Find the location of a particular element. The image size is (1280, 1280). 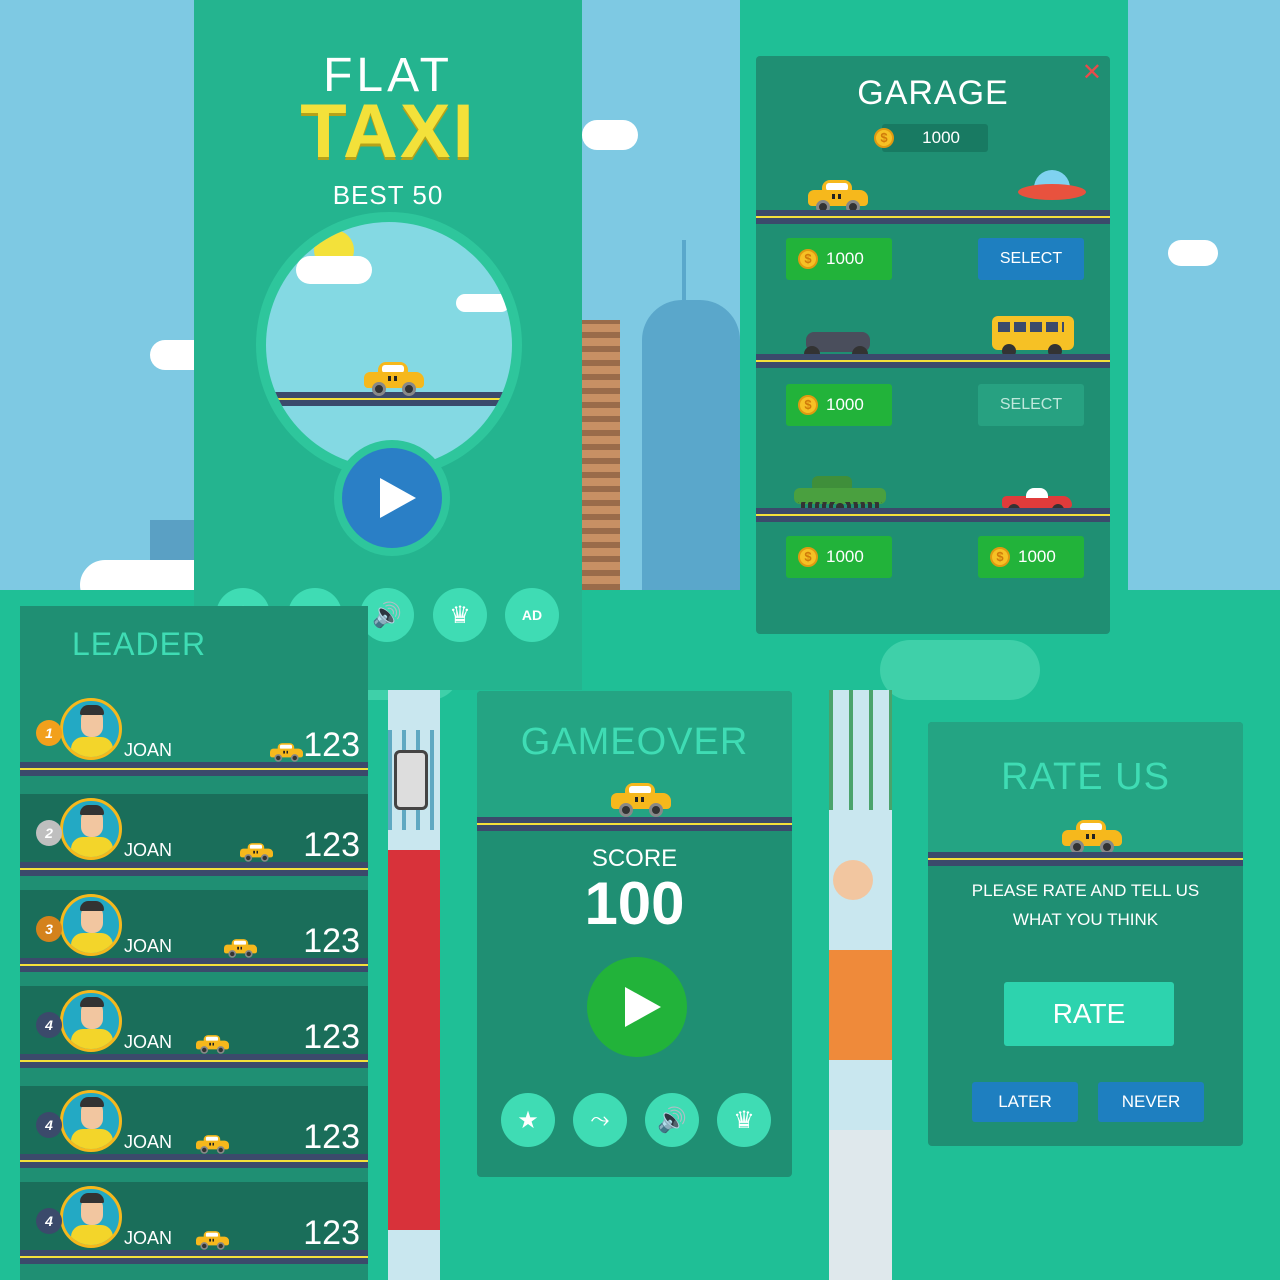

preview-circle is located at coordinates (389, 345).